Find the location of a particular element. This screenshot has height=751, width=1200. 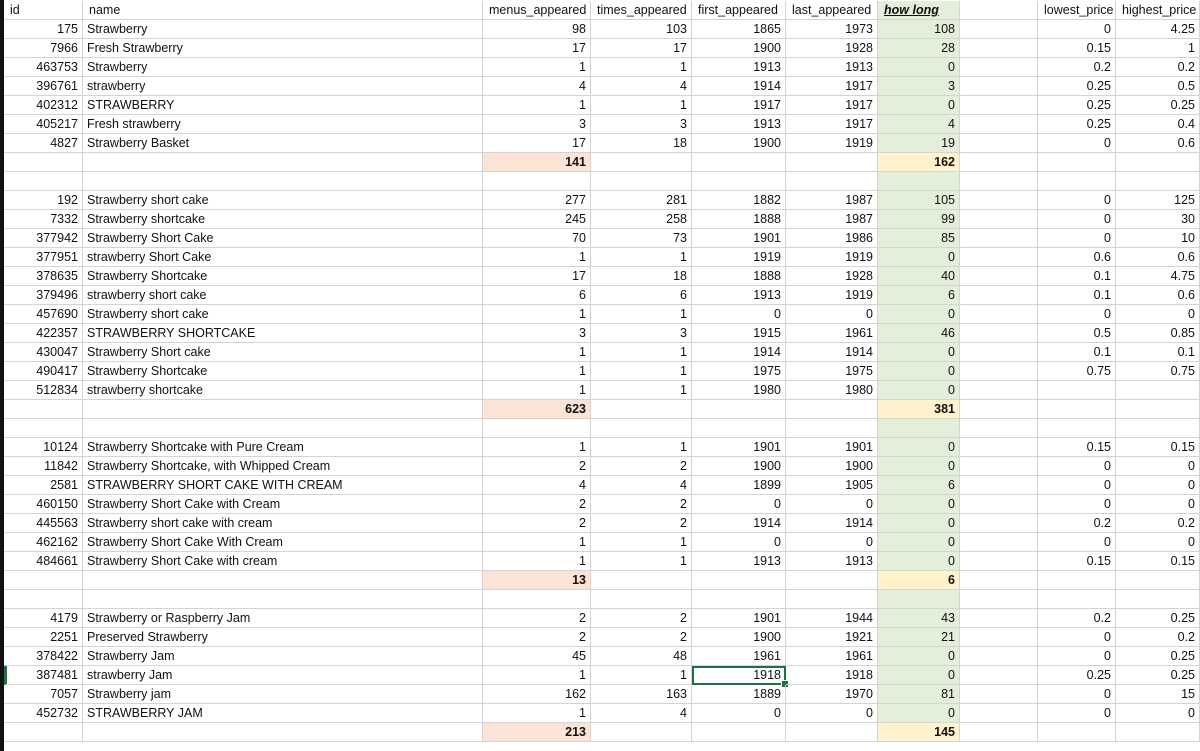

cell-first-appeared: 1865 is located at coordinates (739, 29).